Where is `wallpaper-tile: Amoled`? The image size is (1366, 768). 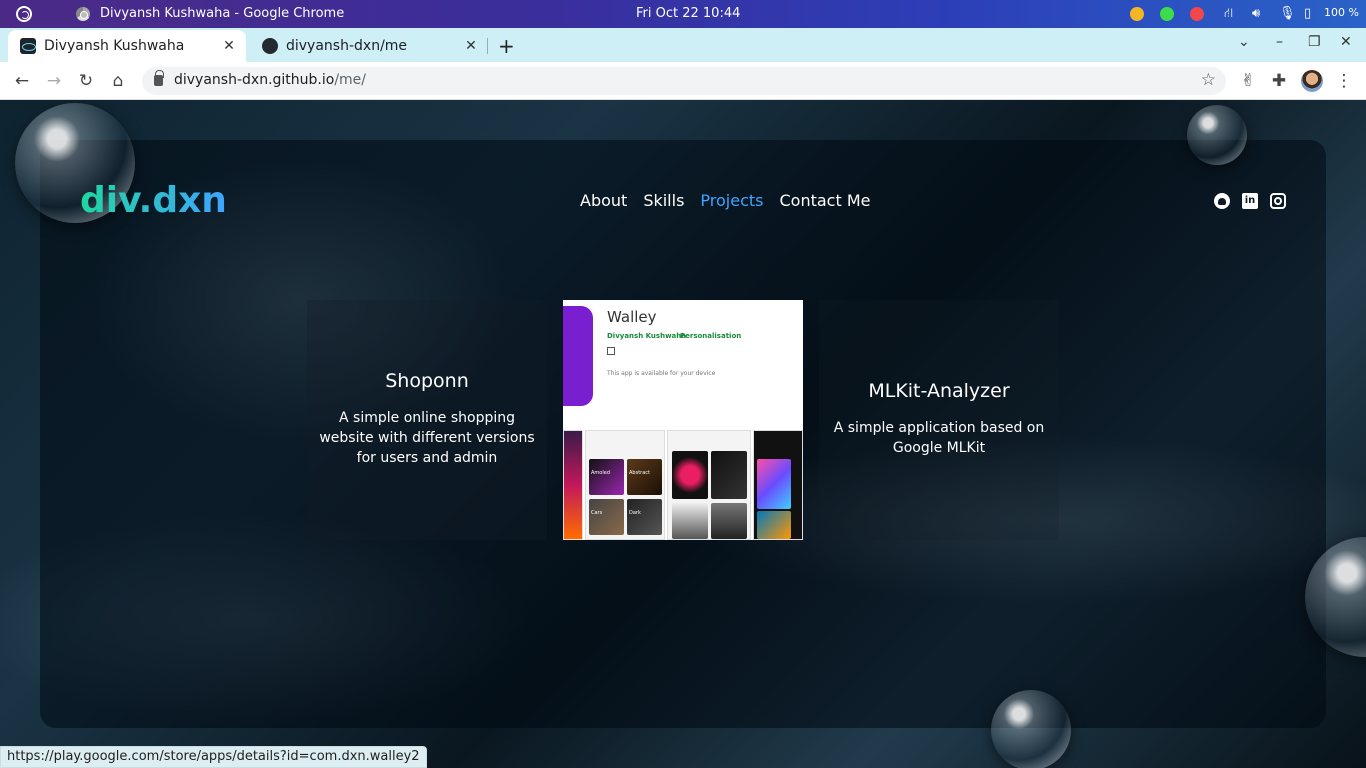
wallpaper-tile: Amoled is located at coordinates (606, 477).